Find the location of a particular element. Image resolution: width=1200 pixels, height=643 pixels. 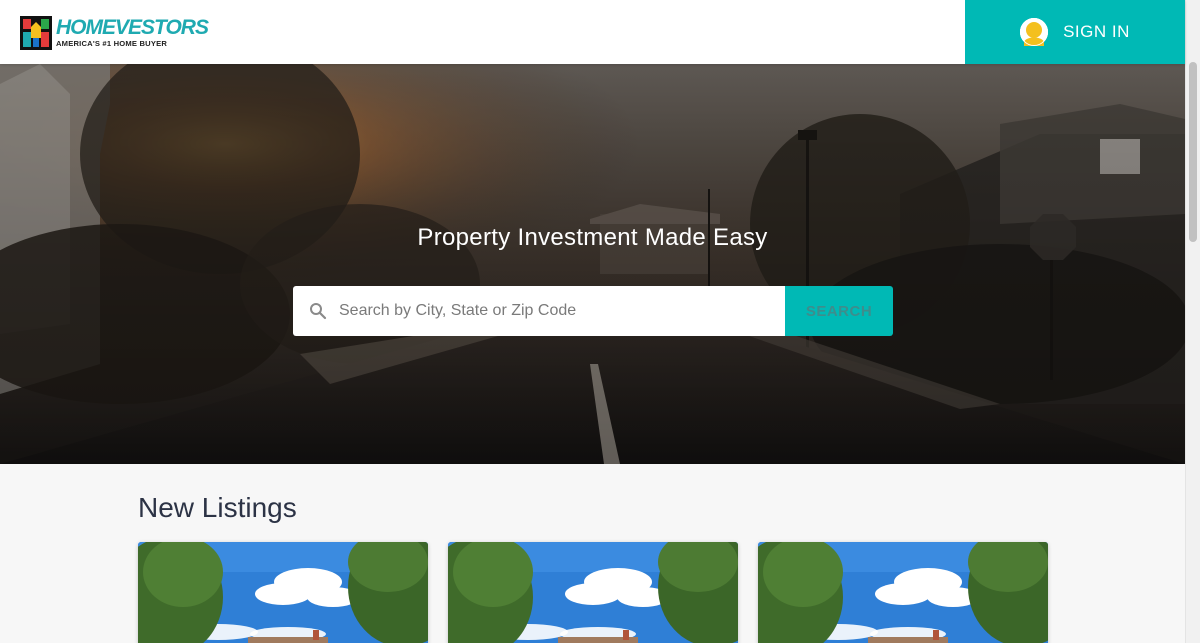

scrollbar-thumb is located at coordinates (1193, 152).